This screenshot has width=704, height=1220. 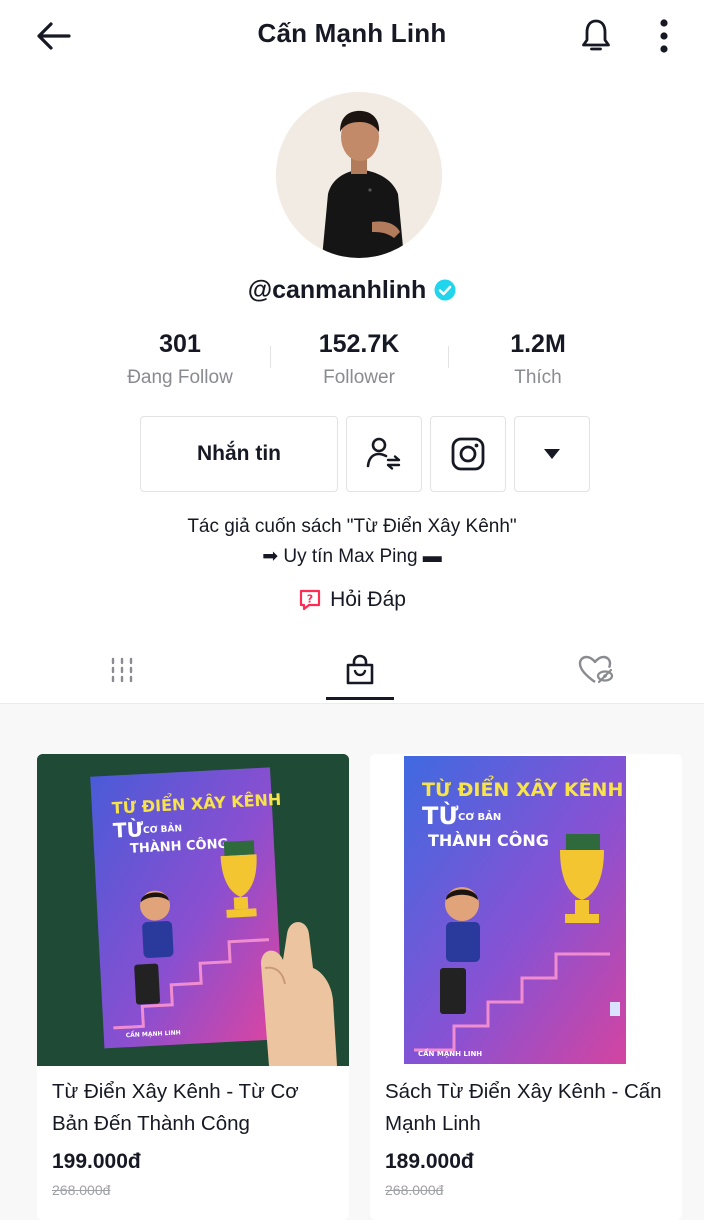 What do you see at coordinates (180, 344) in the screenshot?
I see `following-count: 301` at bounding box center [180, 344].